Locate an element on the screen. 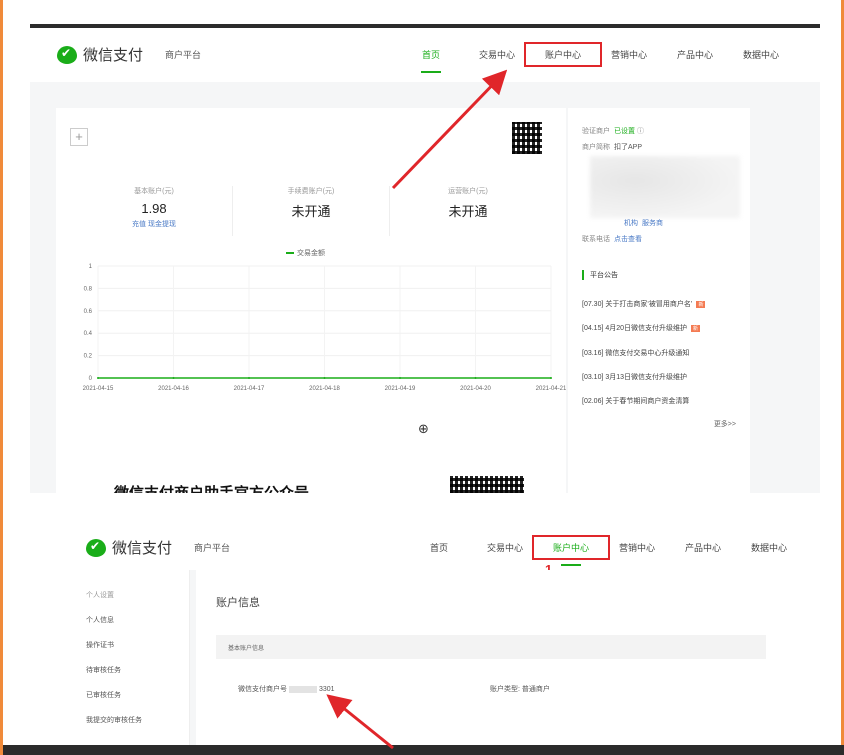  stat-operation-account: 运营账户(元) 未开通 is located at coordinates (468, 211).